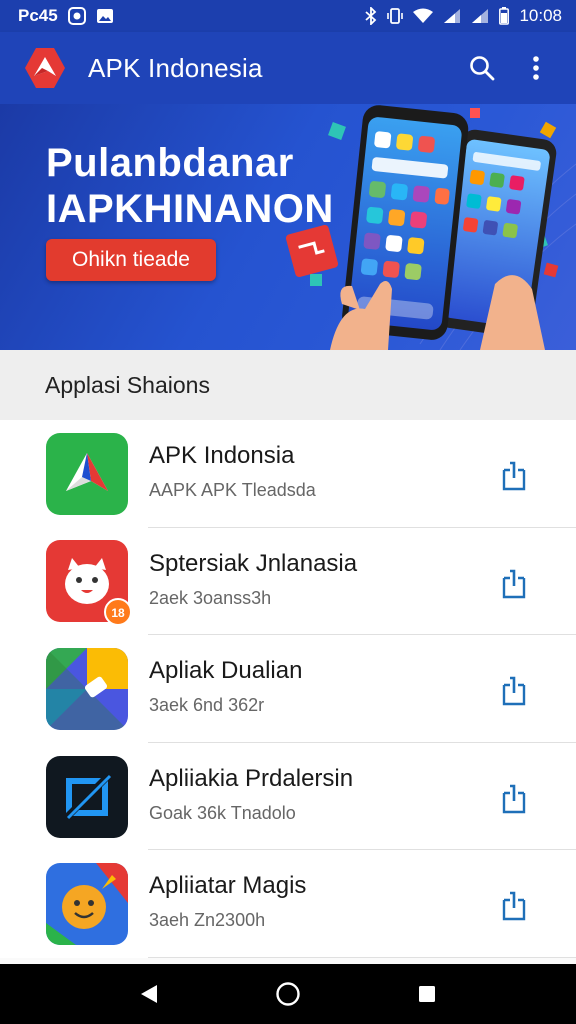  I want to click on app-subtitle: AAPK APK Tleadsda, so click(232, 490).